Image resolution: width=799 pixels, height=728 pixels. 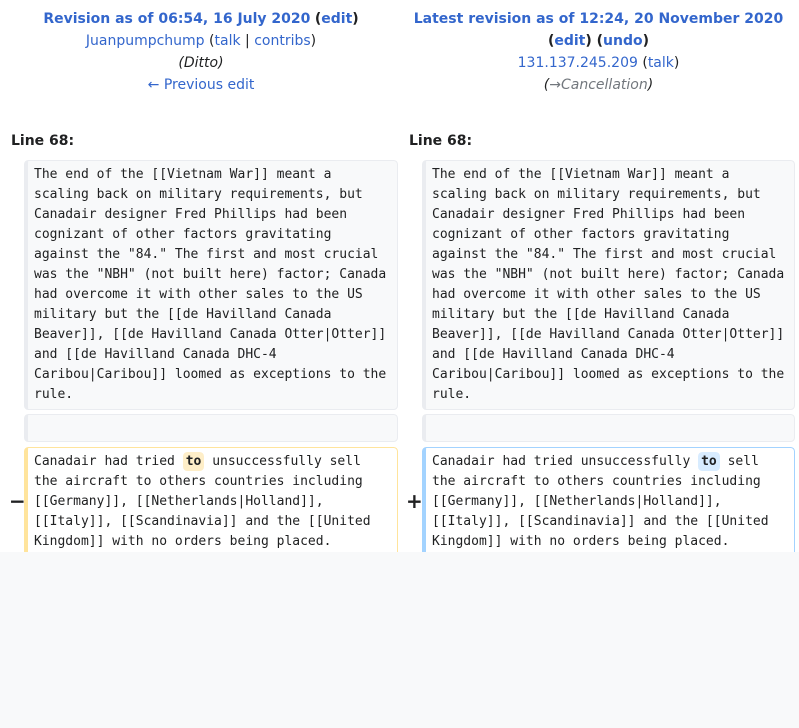 I want to click on new-edit-summary: (→Cancellation), so click(x=598, y=85).